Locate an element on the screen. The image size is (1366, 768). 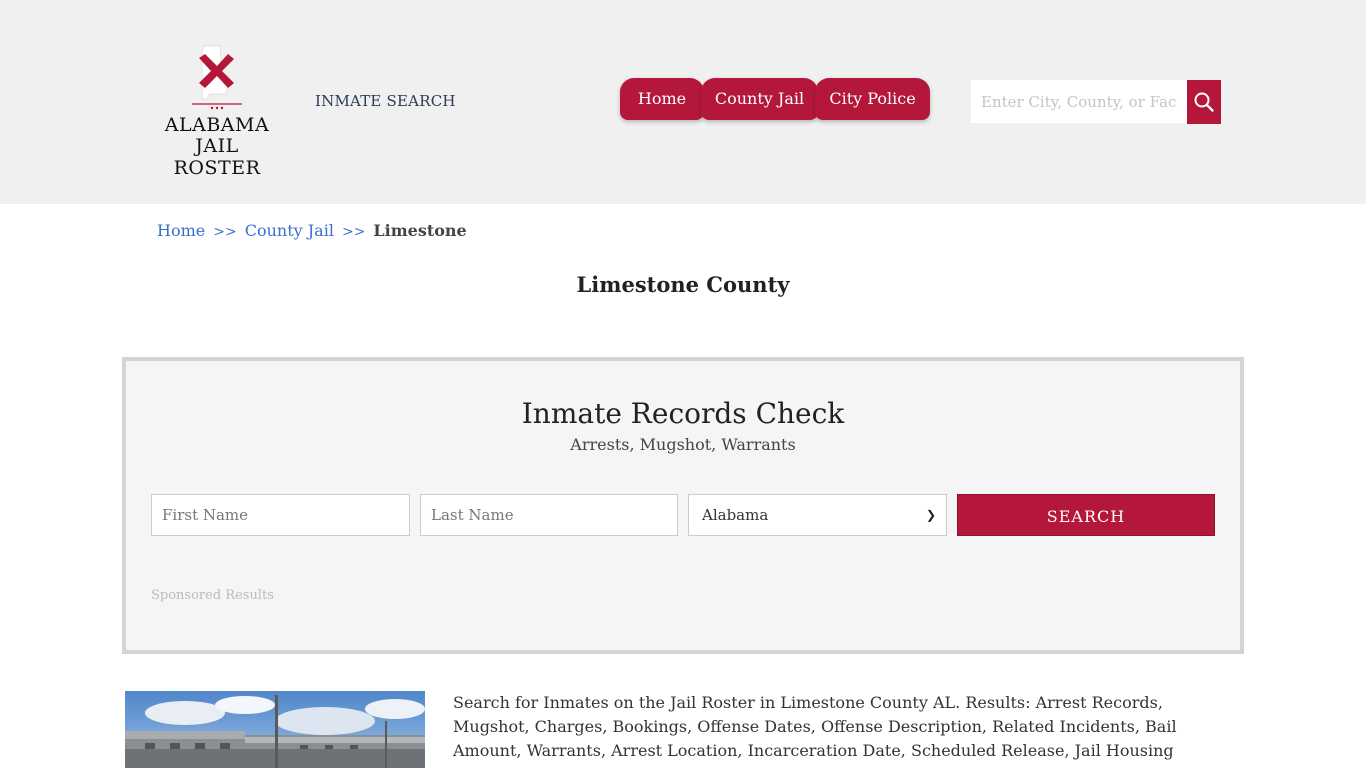
sponsored-results-label: Sponsored Results is located at coordinates (212, 595).